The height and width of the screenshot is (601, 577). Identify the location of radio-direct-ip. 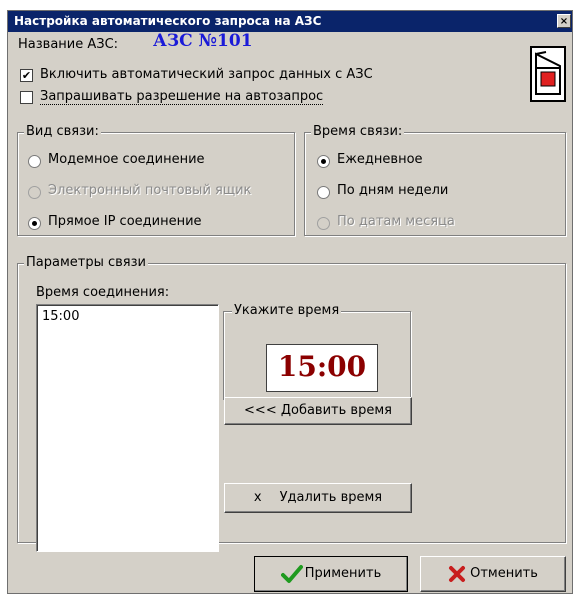
(34, 223).